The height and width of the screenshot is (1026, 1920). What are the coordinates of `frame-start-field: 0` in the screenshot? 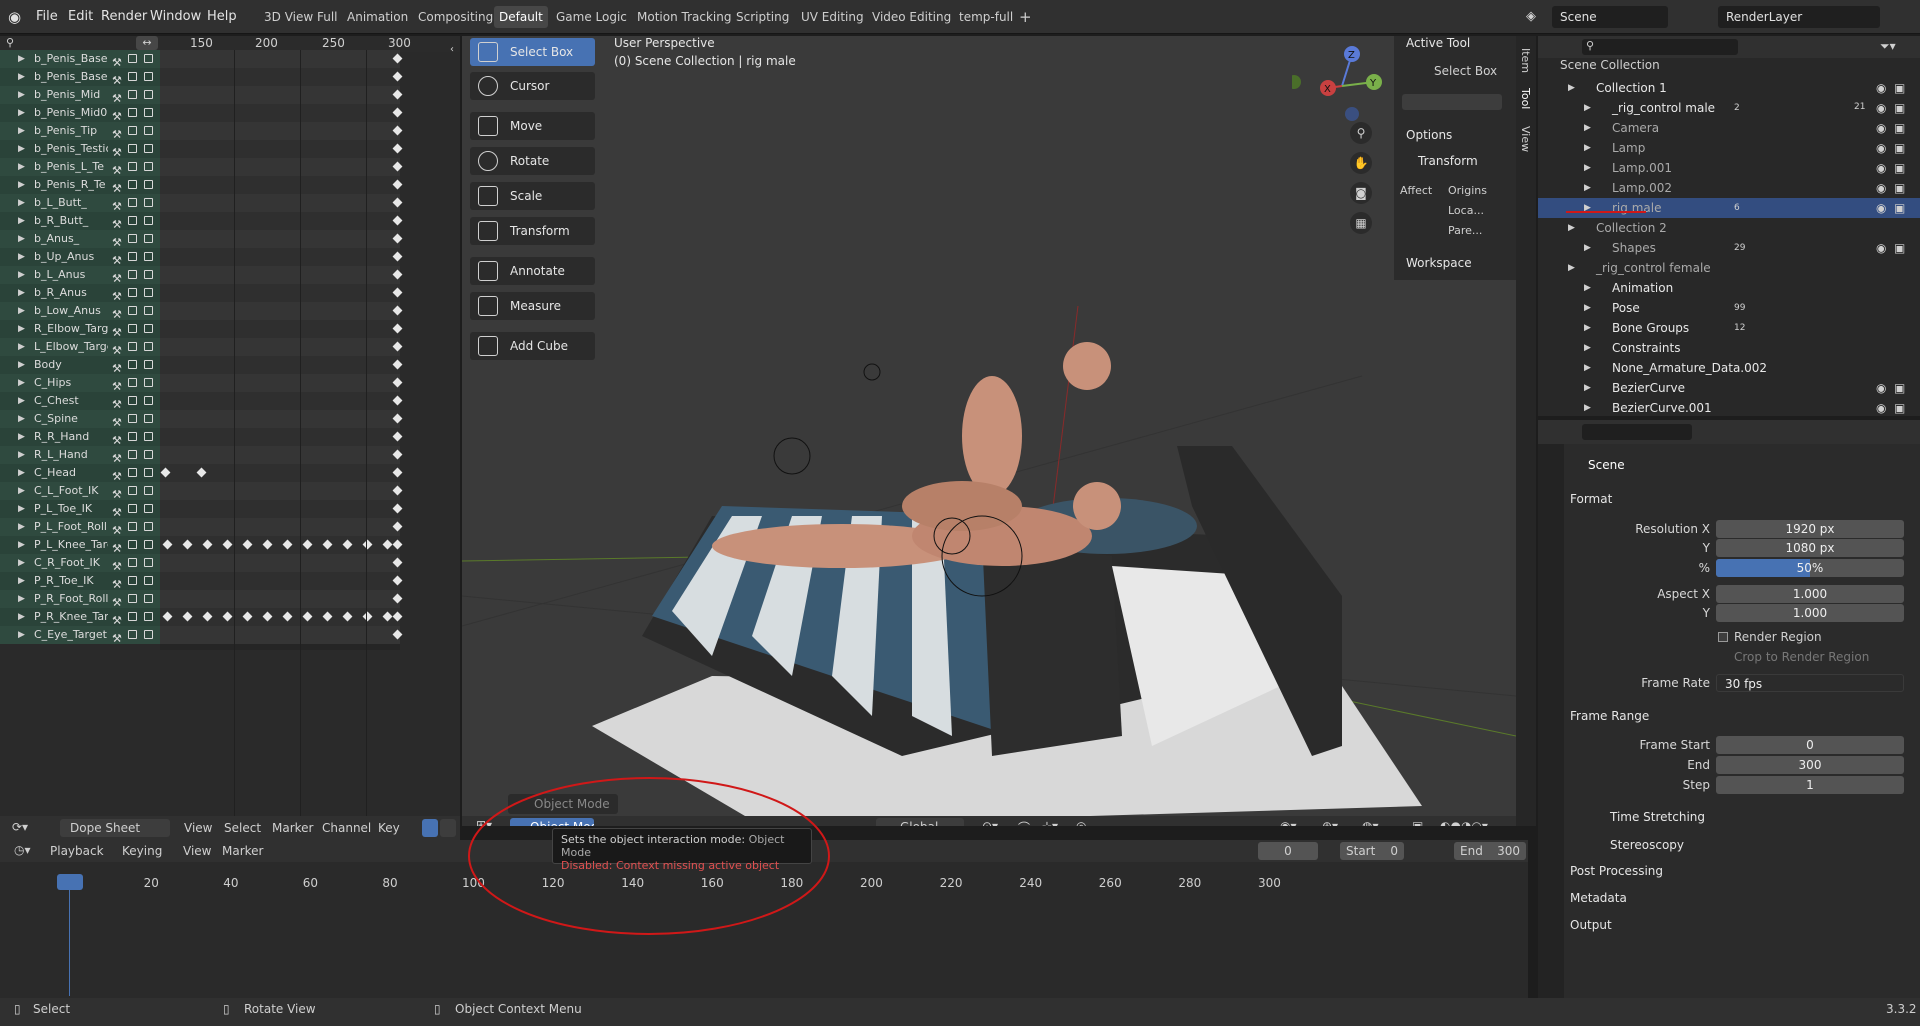 It's located at (1810, 745).